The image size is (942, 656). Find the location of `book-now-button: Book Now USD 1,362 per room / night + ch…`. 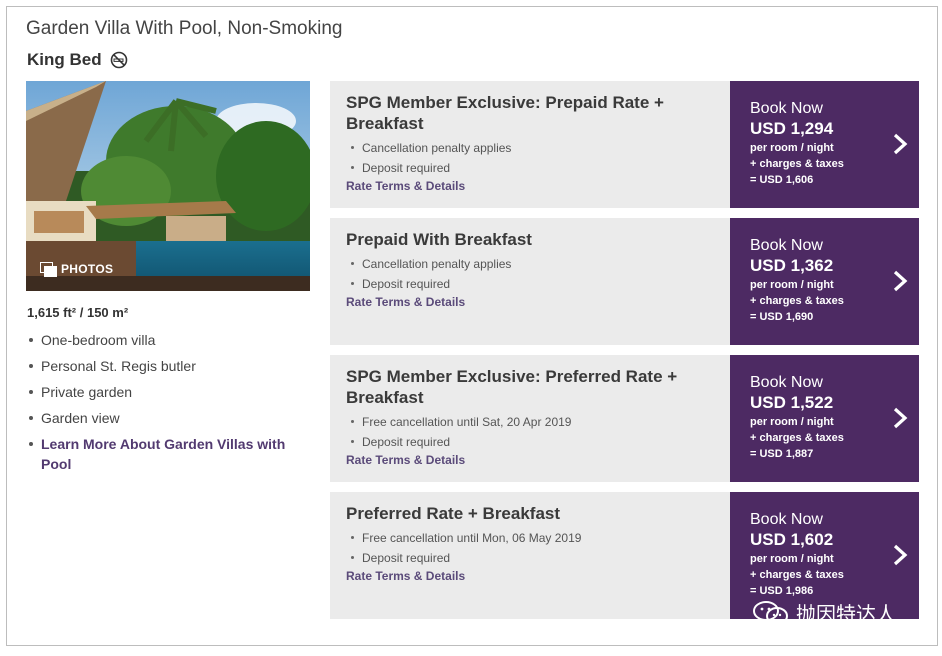

book-now-button: Book Now USD 1,362 per room / night + ch… is located at coordinates (824, 281).